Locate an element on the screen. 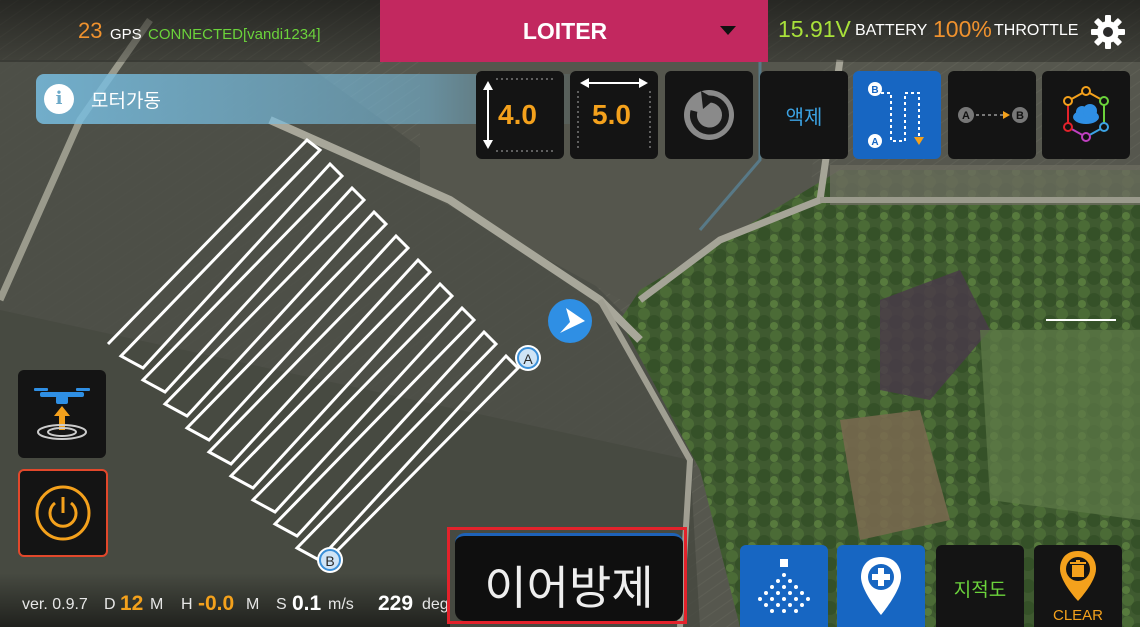  info-icon: i is located at coordinates (59, 99).